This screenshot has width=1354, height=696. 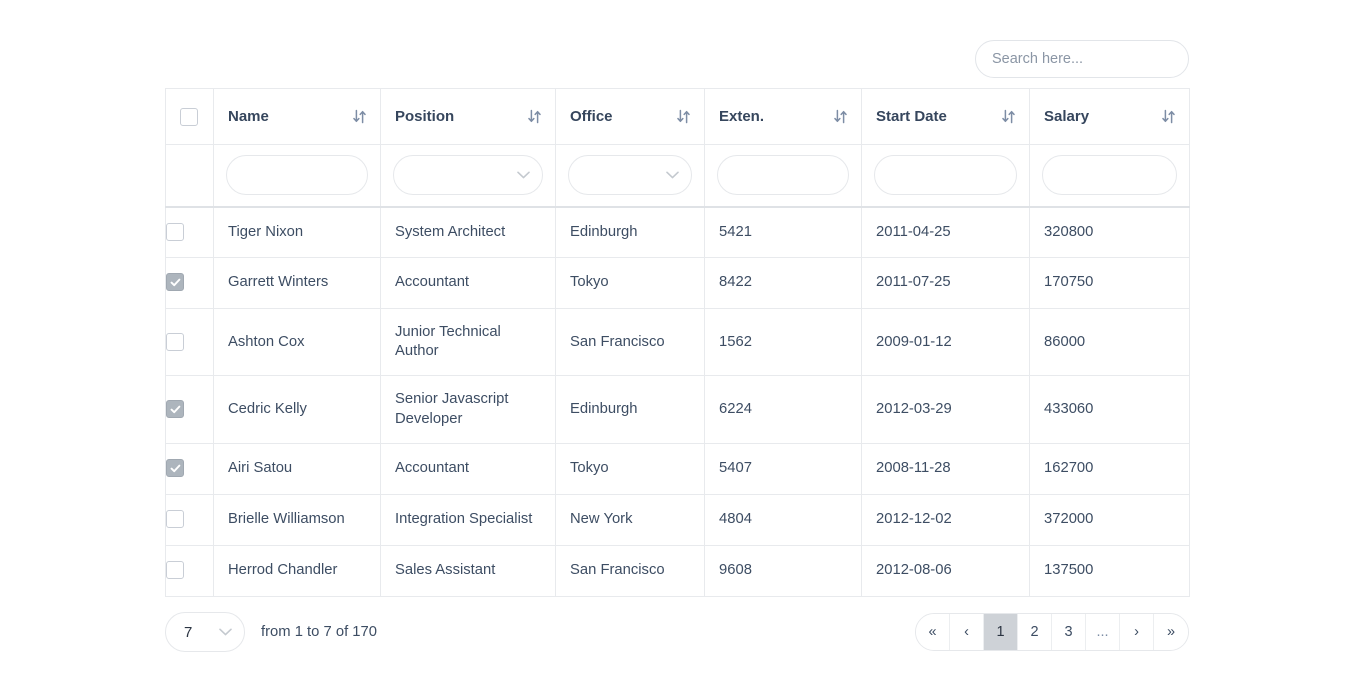 What do you see at coordinates (783, 342) in the screenshot?
I see `cell-extension: 1562` at bounding box center [783, 342].